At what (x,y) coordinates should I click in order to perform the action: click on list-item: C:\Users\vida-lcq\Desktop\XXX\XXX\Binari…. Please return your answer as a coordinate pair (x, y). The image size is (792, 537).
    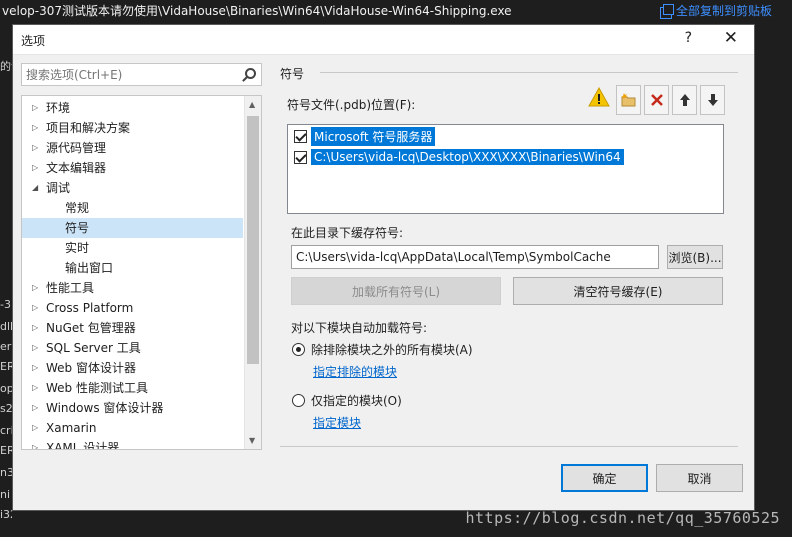
    Looking at the image, I should click on (459, 157).